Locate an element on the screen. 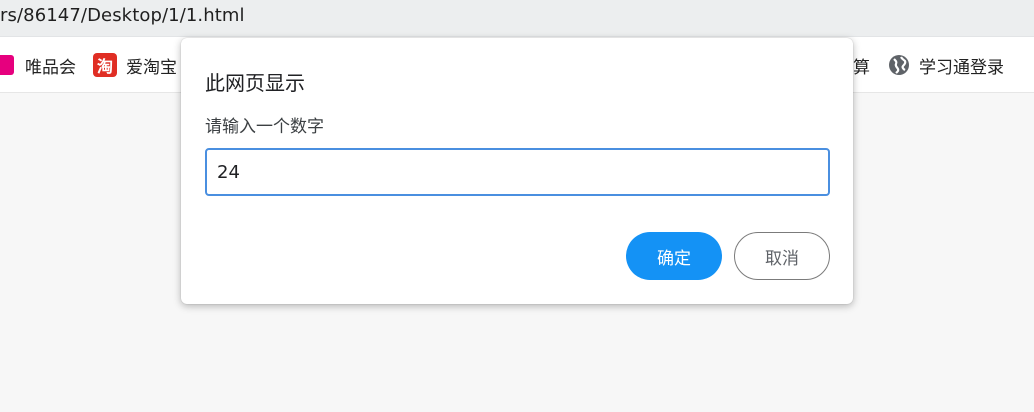  taobao-icon: 淘 is located at coordinates (105, 65).